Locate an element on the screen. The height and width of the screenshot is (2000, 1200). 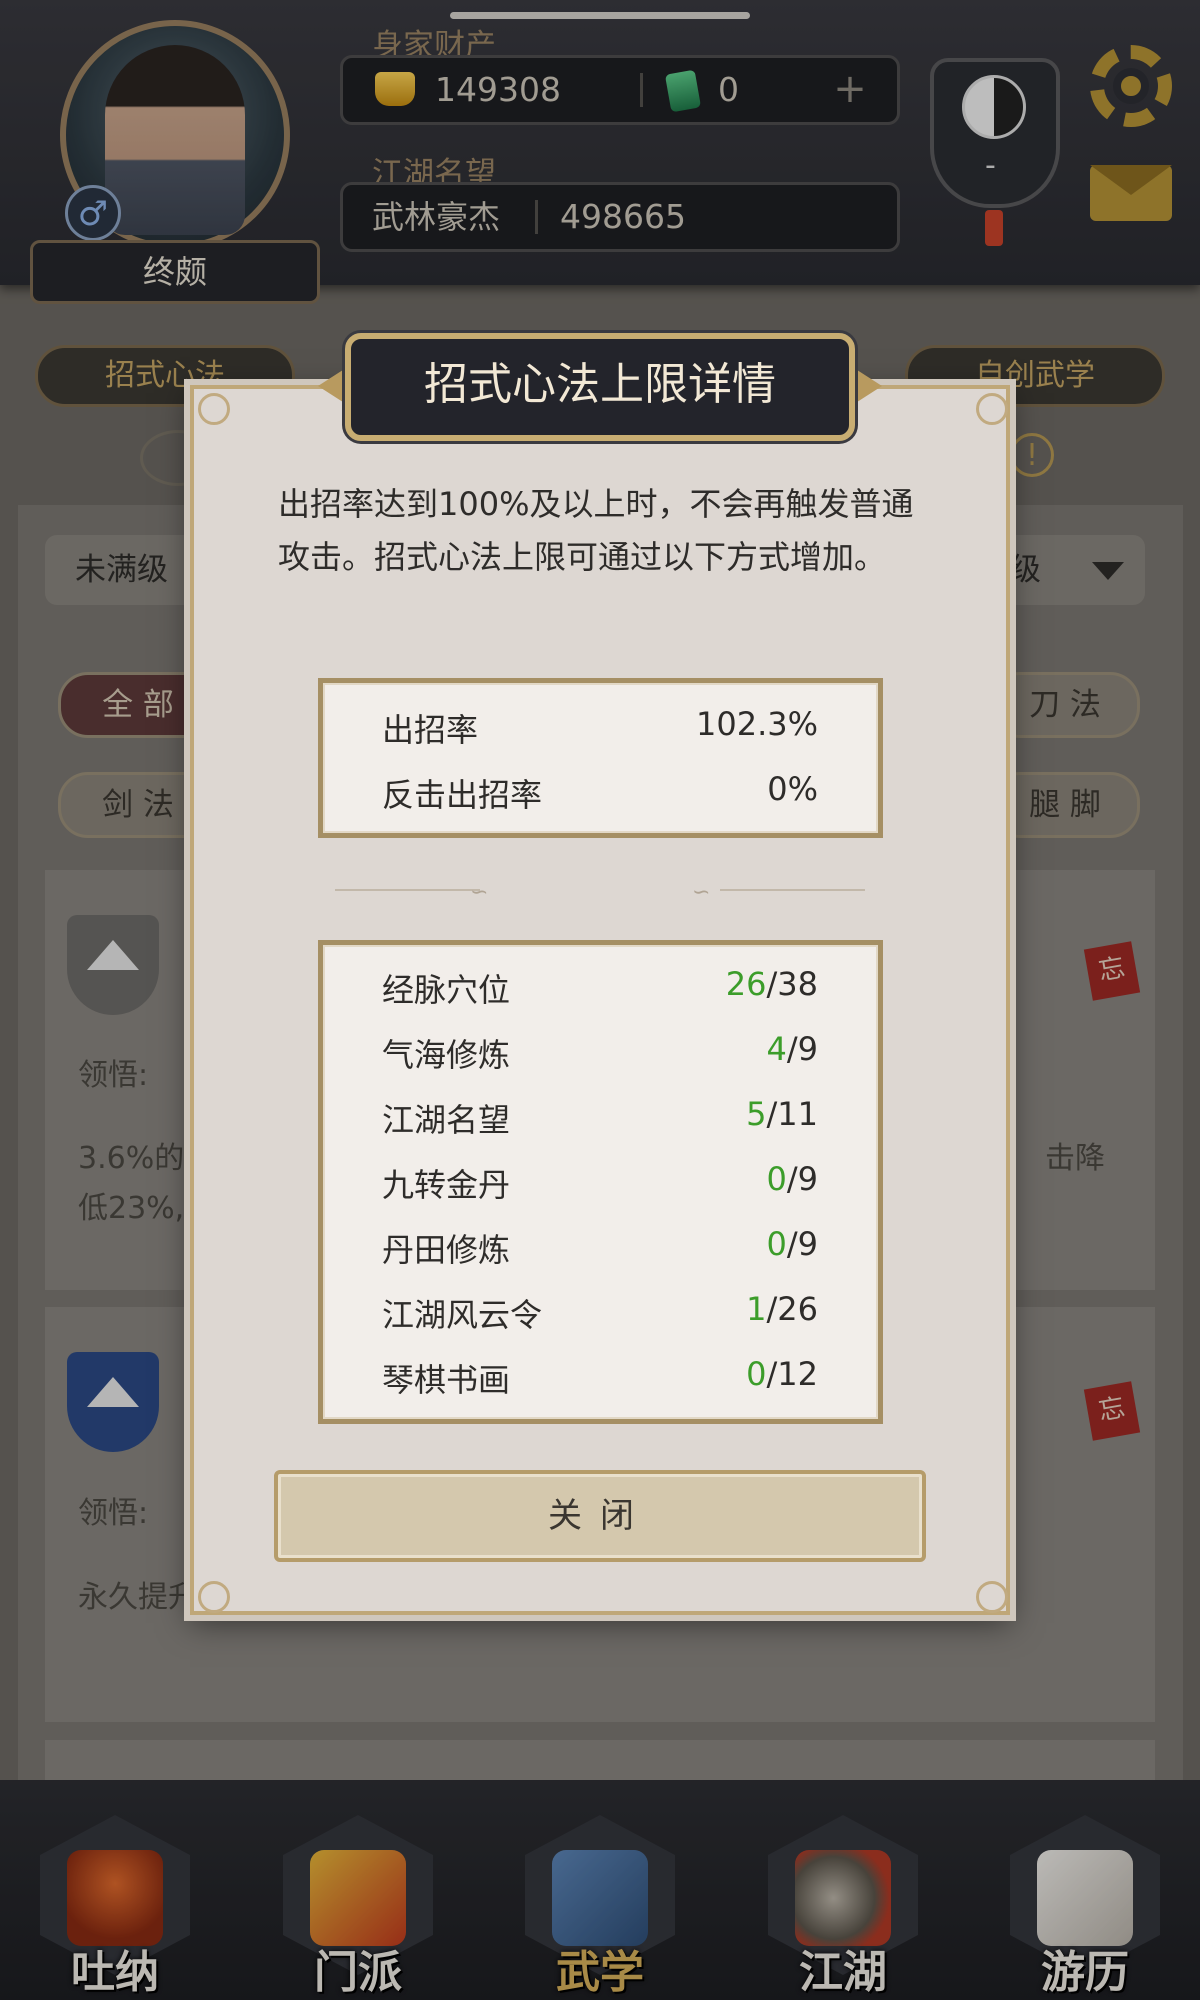
source-progress: 5/11 is located at coordinates (689, 1114).